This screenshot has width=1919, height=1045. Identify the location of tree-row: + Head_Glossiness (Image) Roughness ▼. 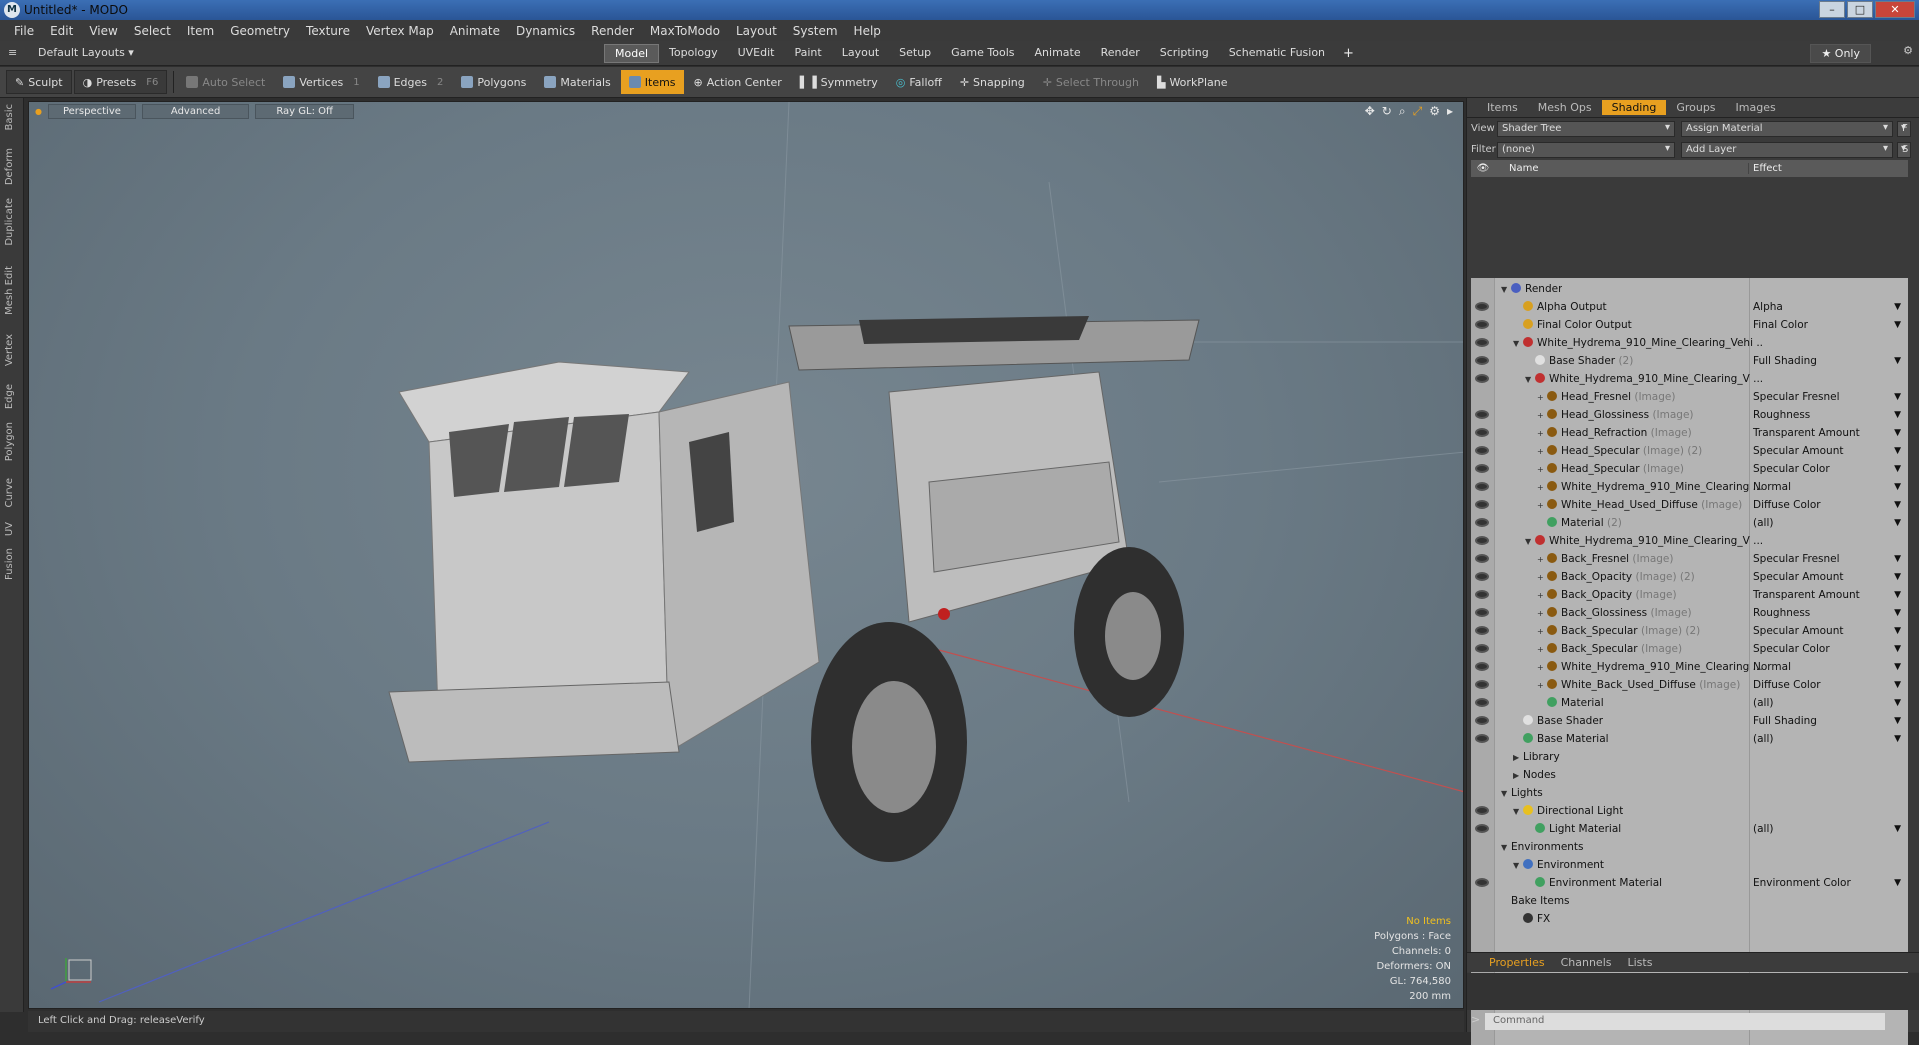
(1689, 415).